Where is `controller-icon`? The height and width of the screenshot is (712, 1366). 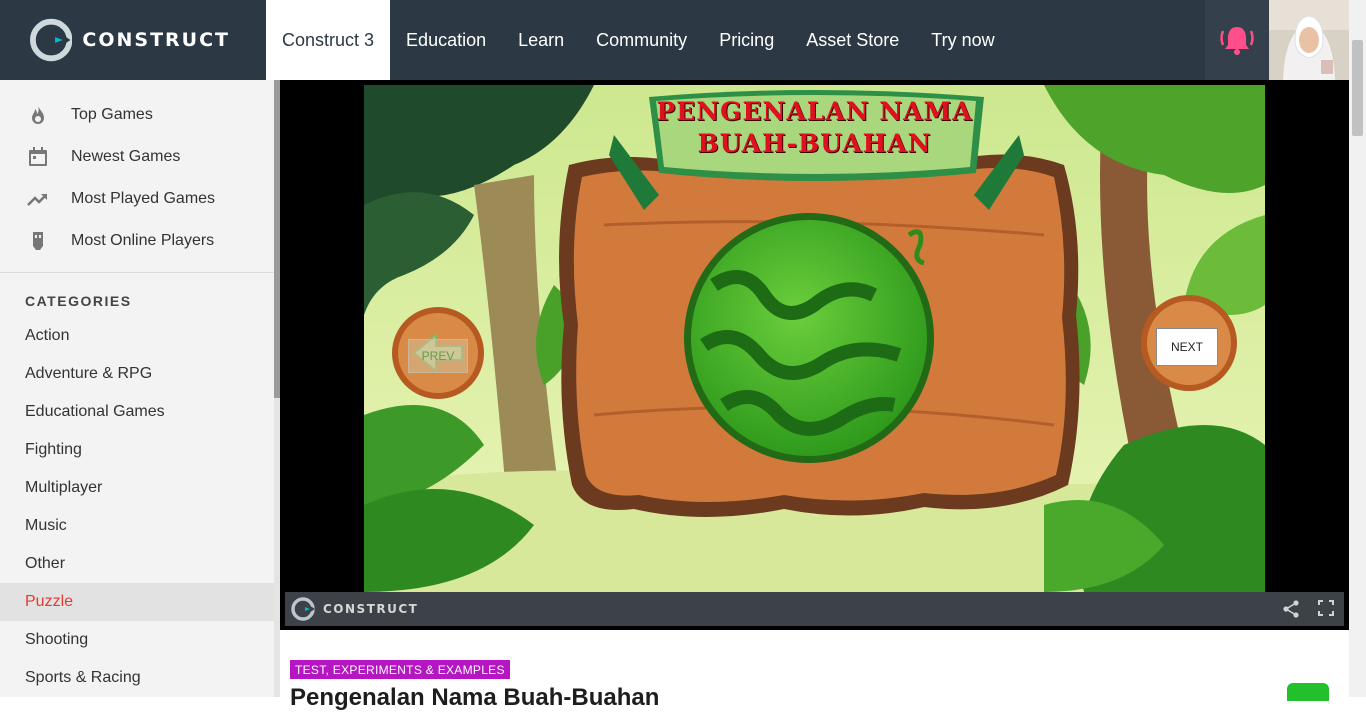 controller-icon is located at coordinates (38, 241).